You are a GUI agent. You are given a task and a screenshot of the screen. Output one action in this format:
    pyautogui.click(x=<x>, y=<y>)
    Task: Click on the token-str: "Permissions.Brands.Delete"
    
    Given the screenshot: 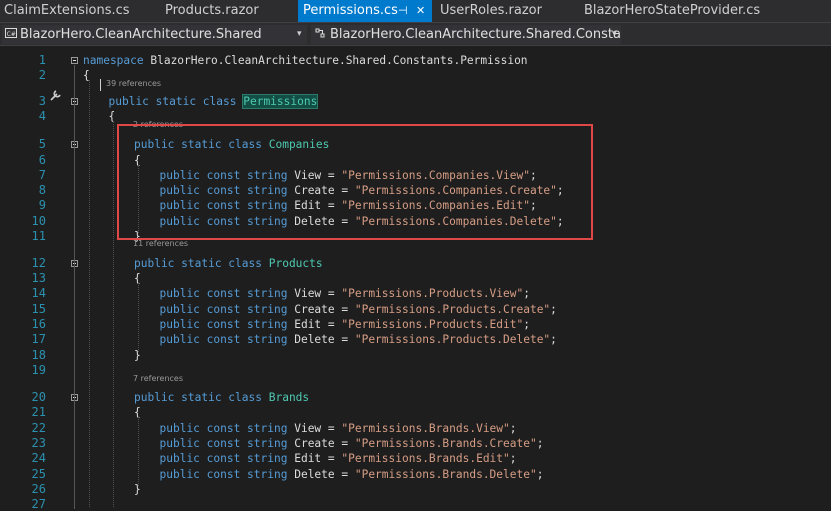 What is the action you would take?
    pyautogui.click(x=445, y=474)
    